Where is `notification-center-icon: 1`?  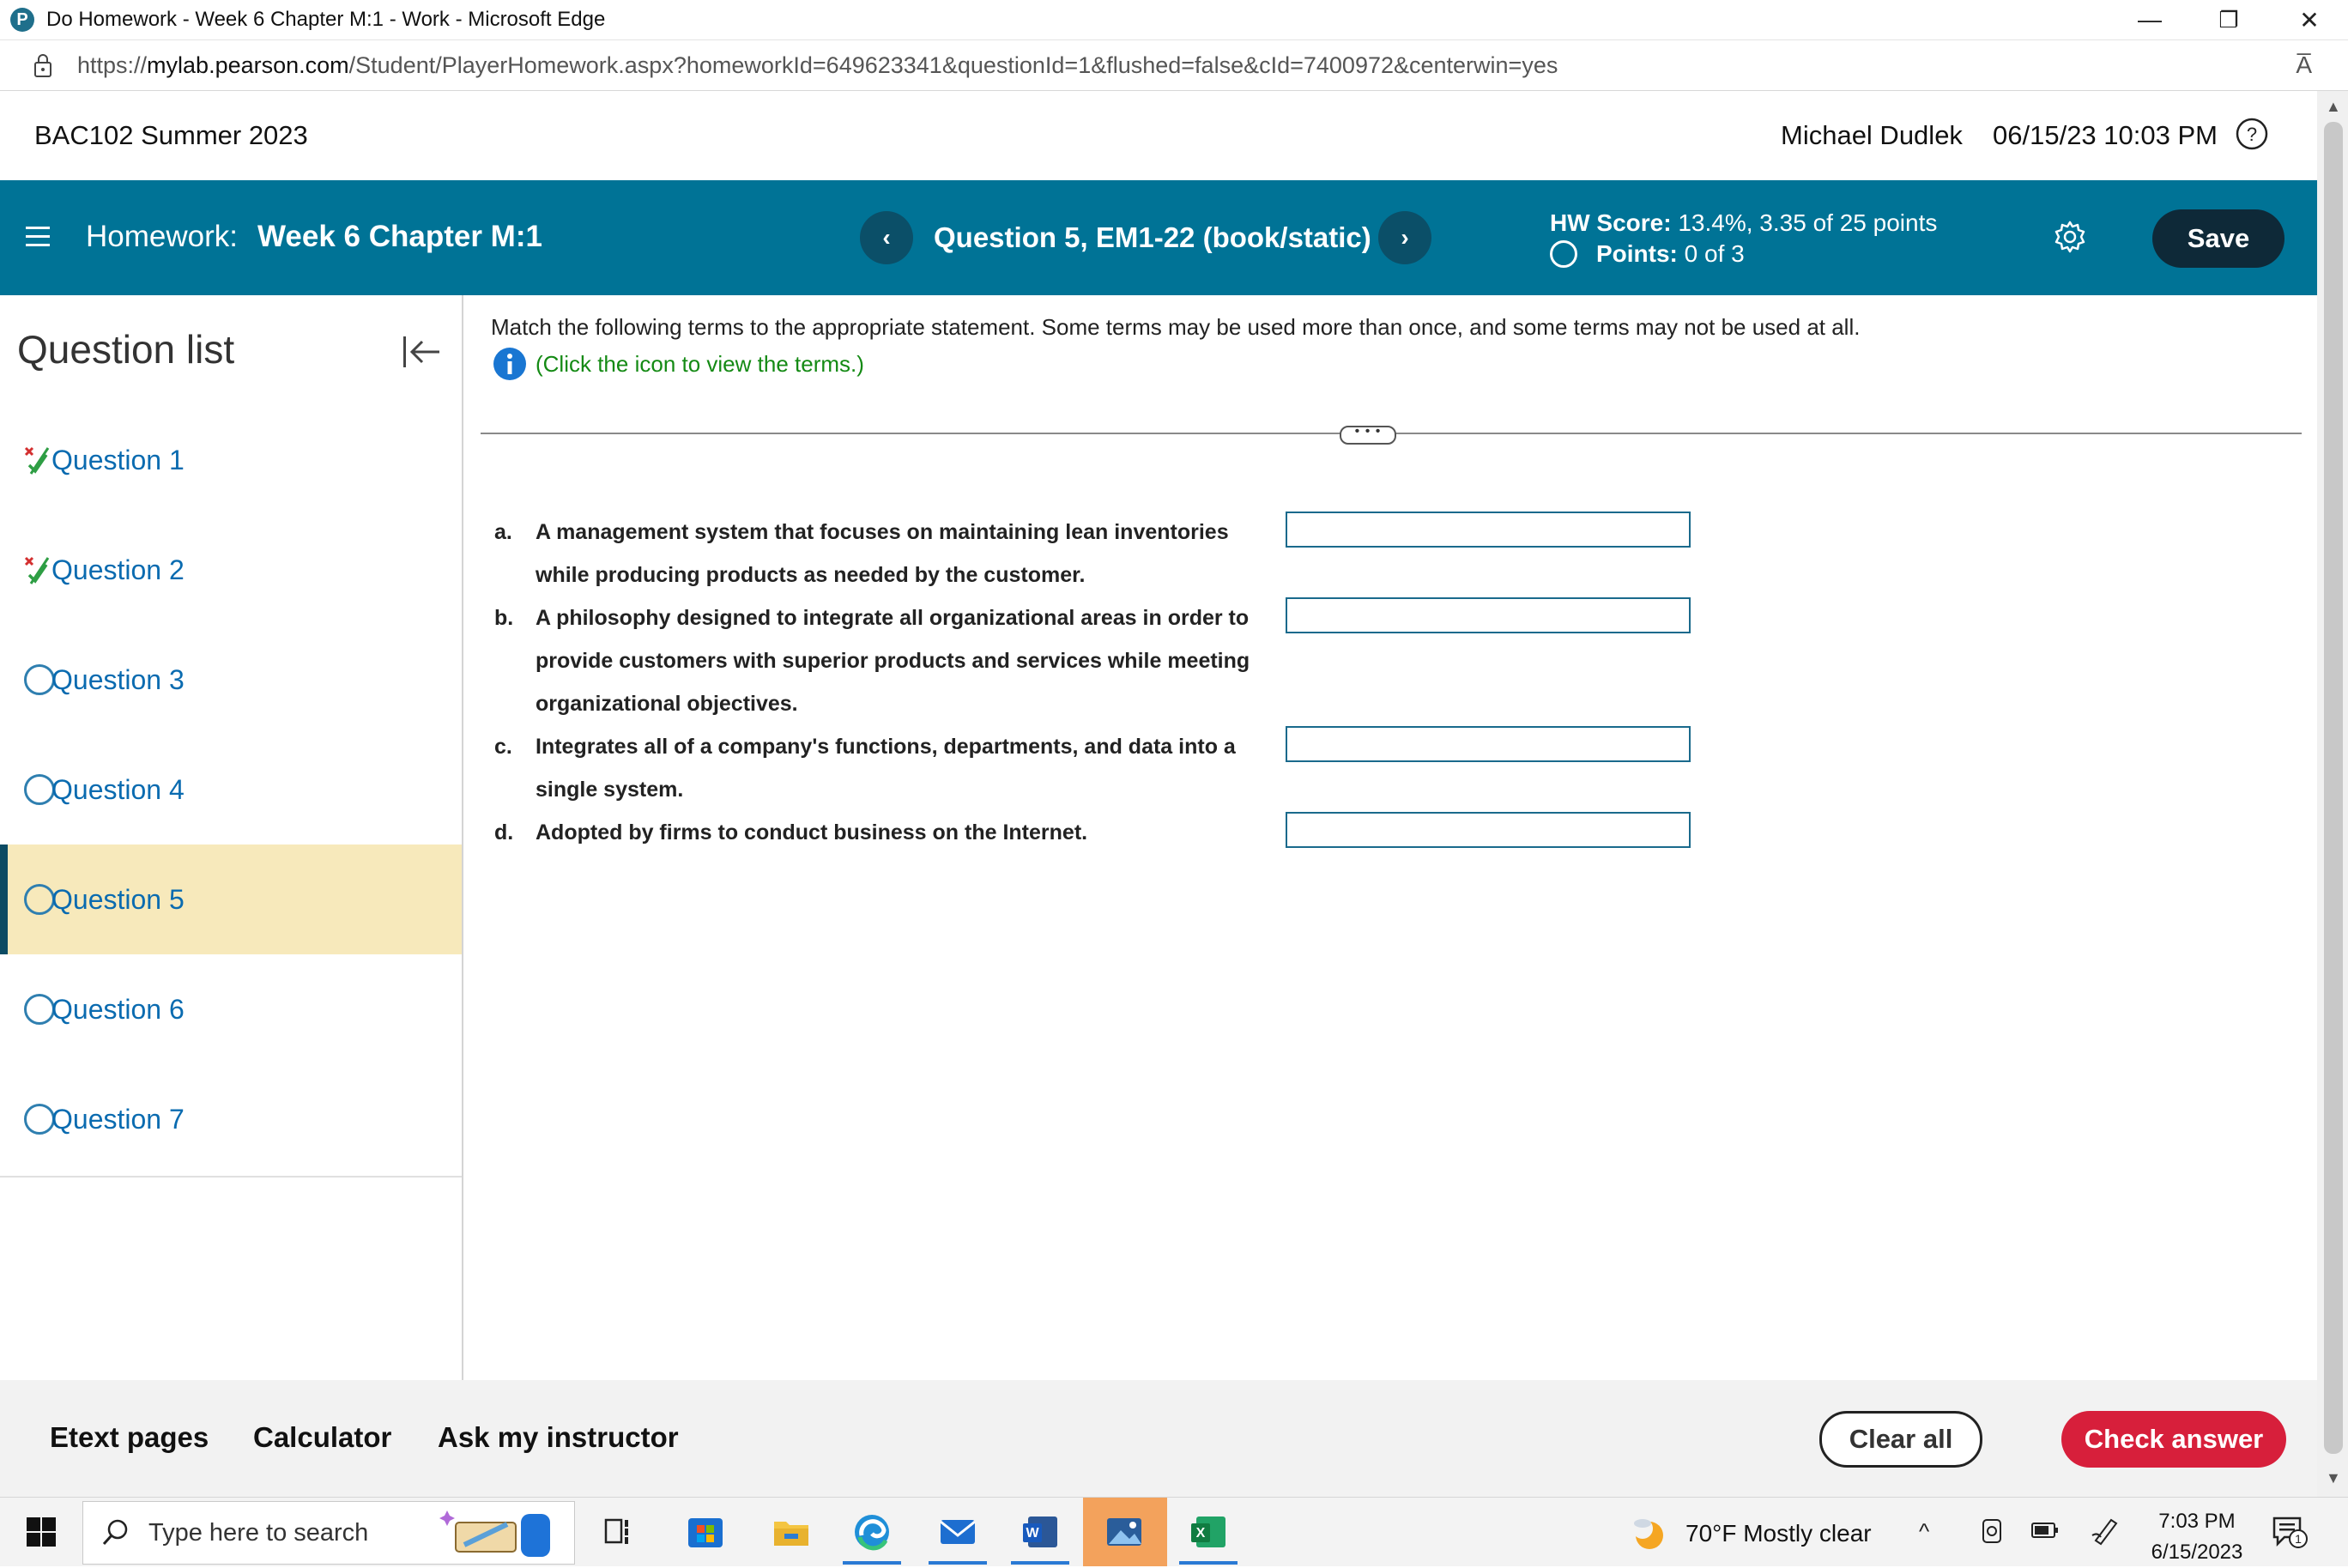 notification-center-icon: 1 is located at coordinates (2290, 1532).